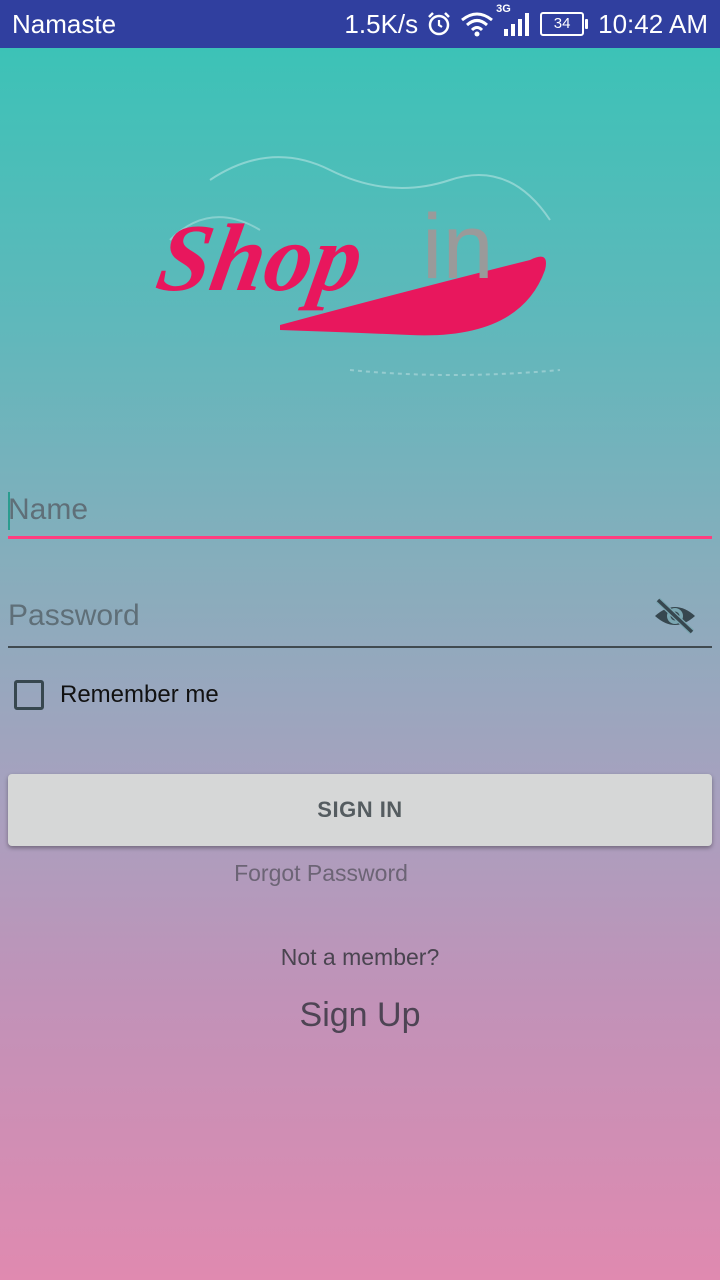  What do you see at coordinates (381, 23) in the screenshot?
I see `network-speed: 1.5K/s` at bounding box center [381, 23].